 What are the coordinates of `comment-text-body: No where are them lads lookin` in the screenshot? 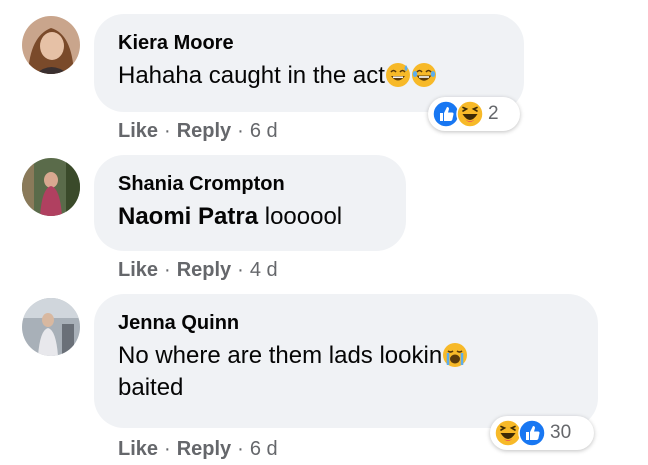 It's located at (280, 355).